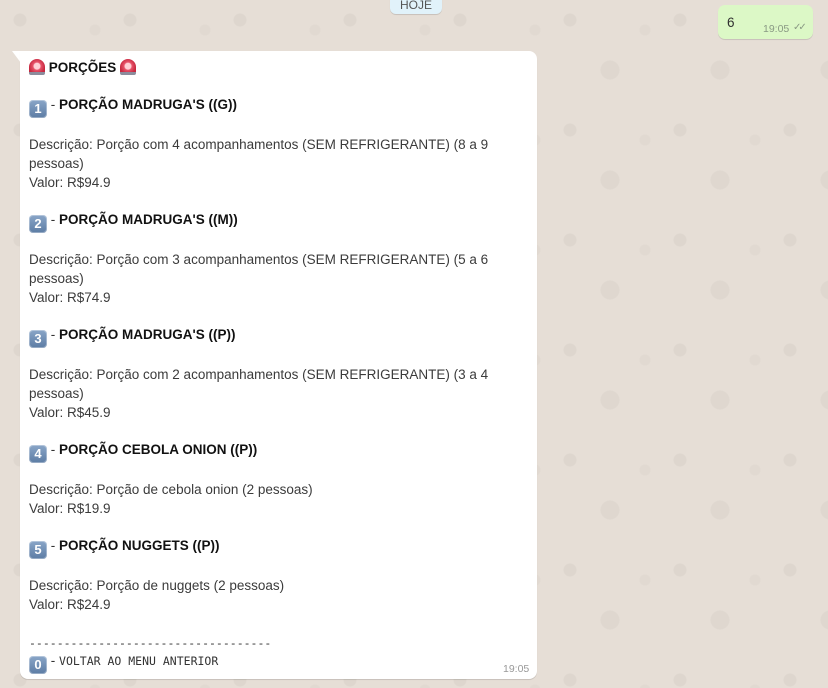 This screenshot has width=828, height=688. I want to click on keycap-digit-icon: 1, so click(38, 109).